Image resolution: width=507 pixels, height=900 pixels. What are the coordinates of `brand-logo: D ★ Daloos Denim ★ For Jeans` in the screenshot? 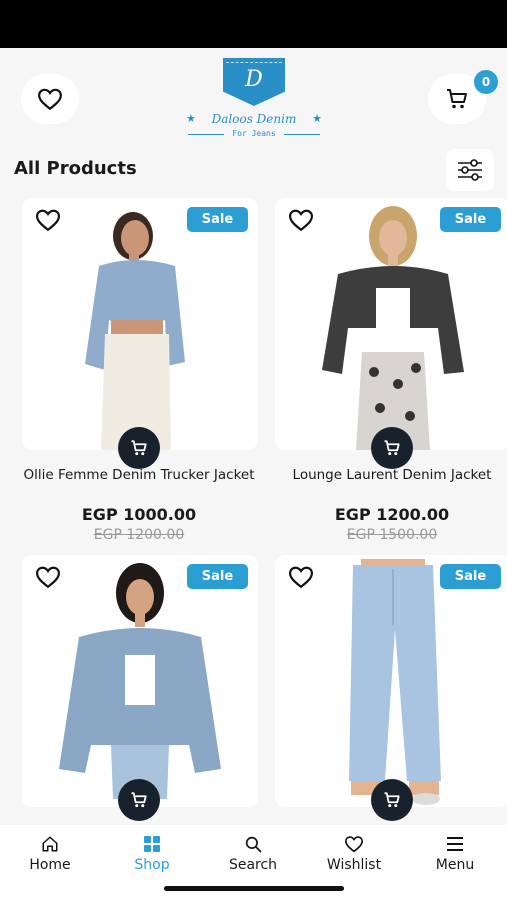 It's located at (254, 100).